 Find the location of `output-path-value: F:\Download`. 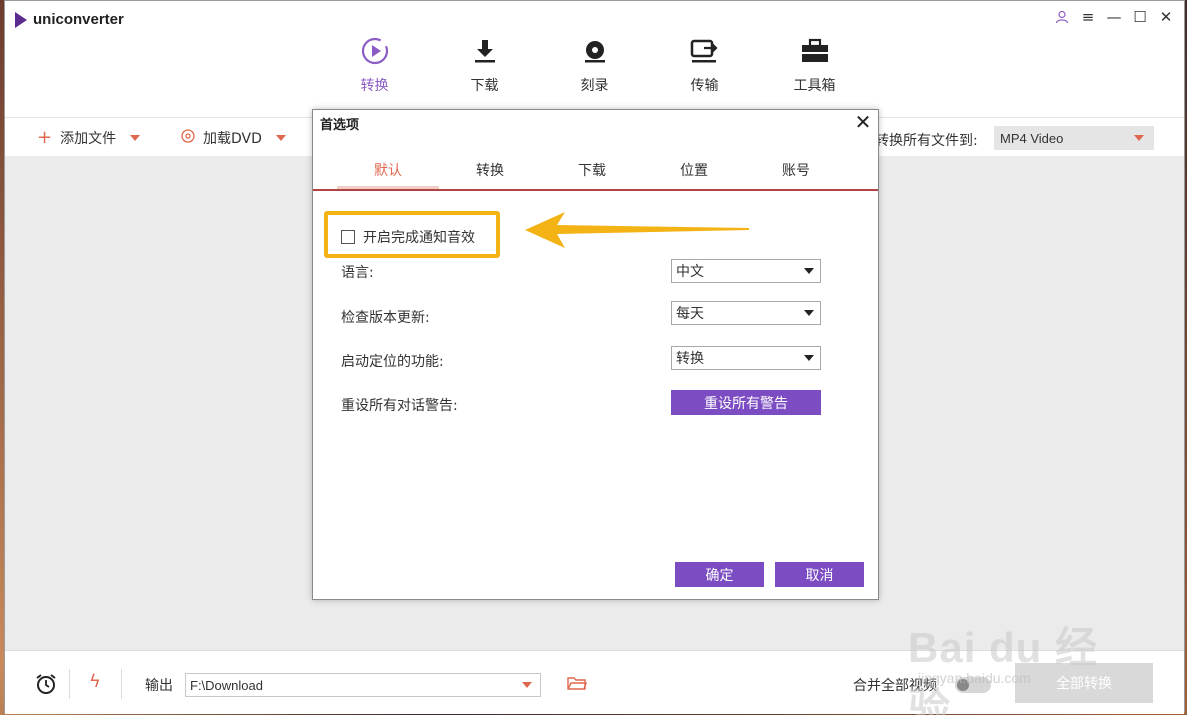

output-path-value: F:\Download is located at coordinates (226, 685).